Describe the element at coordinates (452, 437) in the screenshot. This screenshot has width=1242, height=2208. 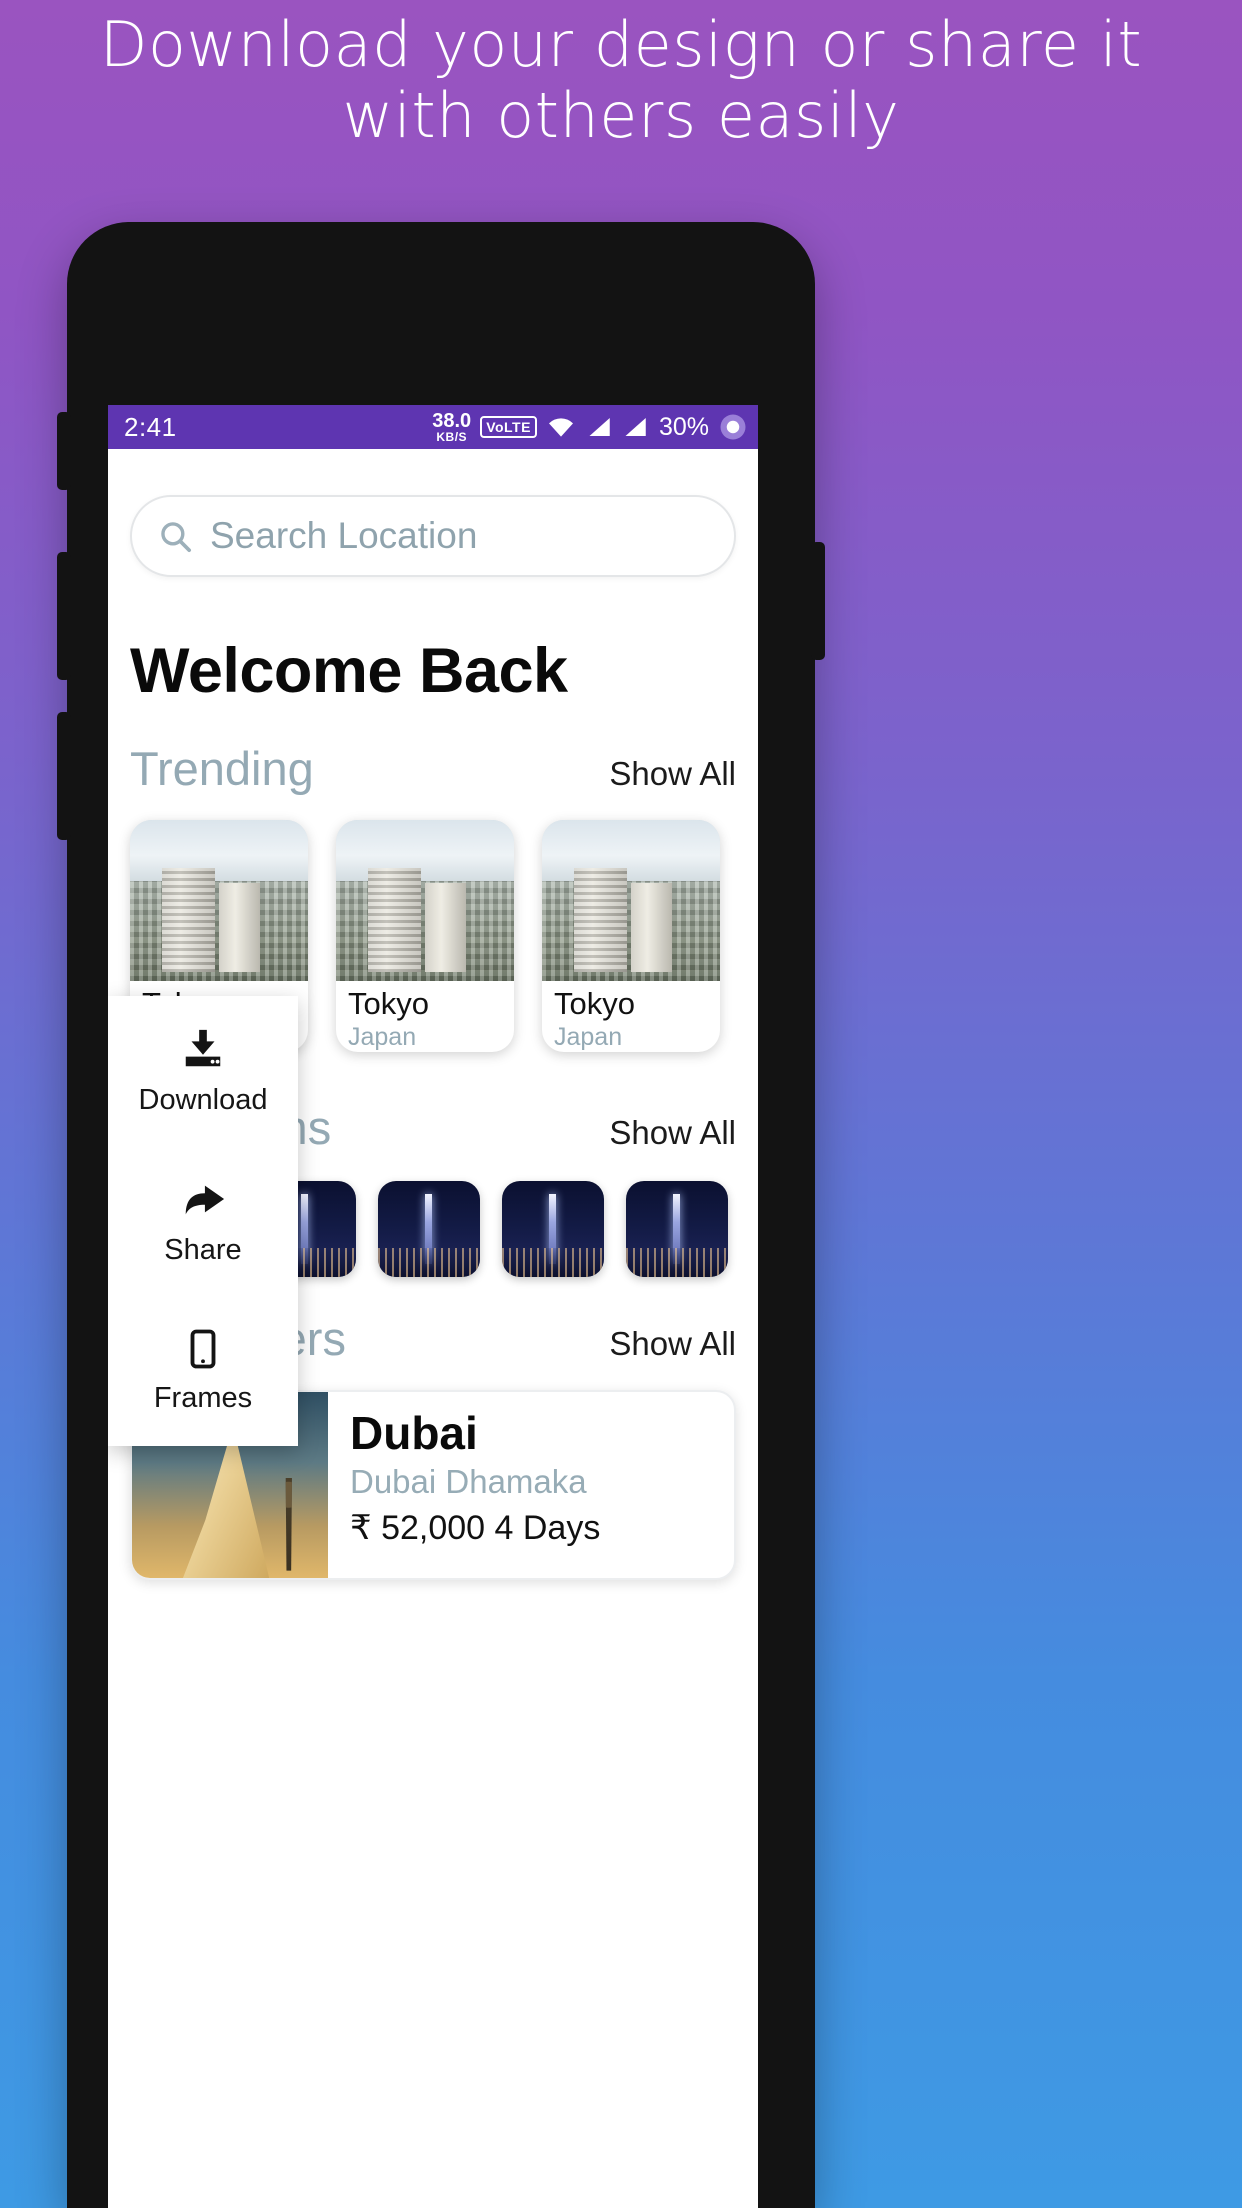
I see `data-speed-unit: KB/S` at that location.